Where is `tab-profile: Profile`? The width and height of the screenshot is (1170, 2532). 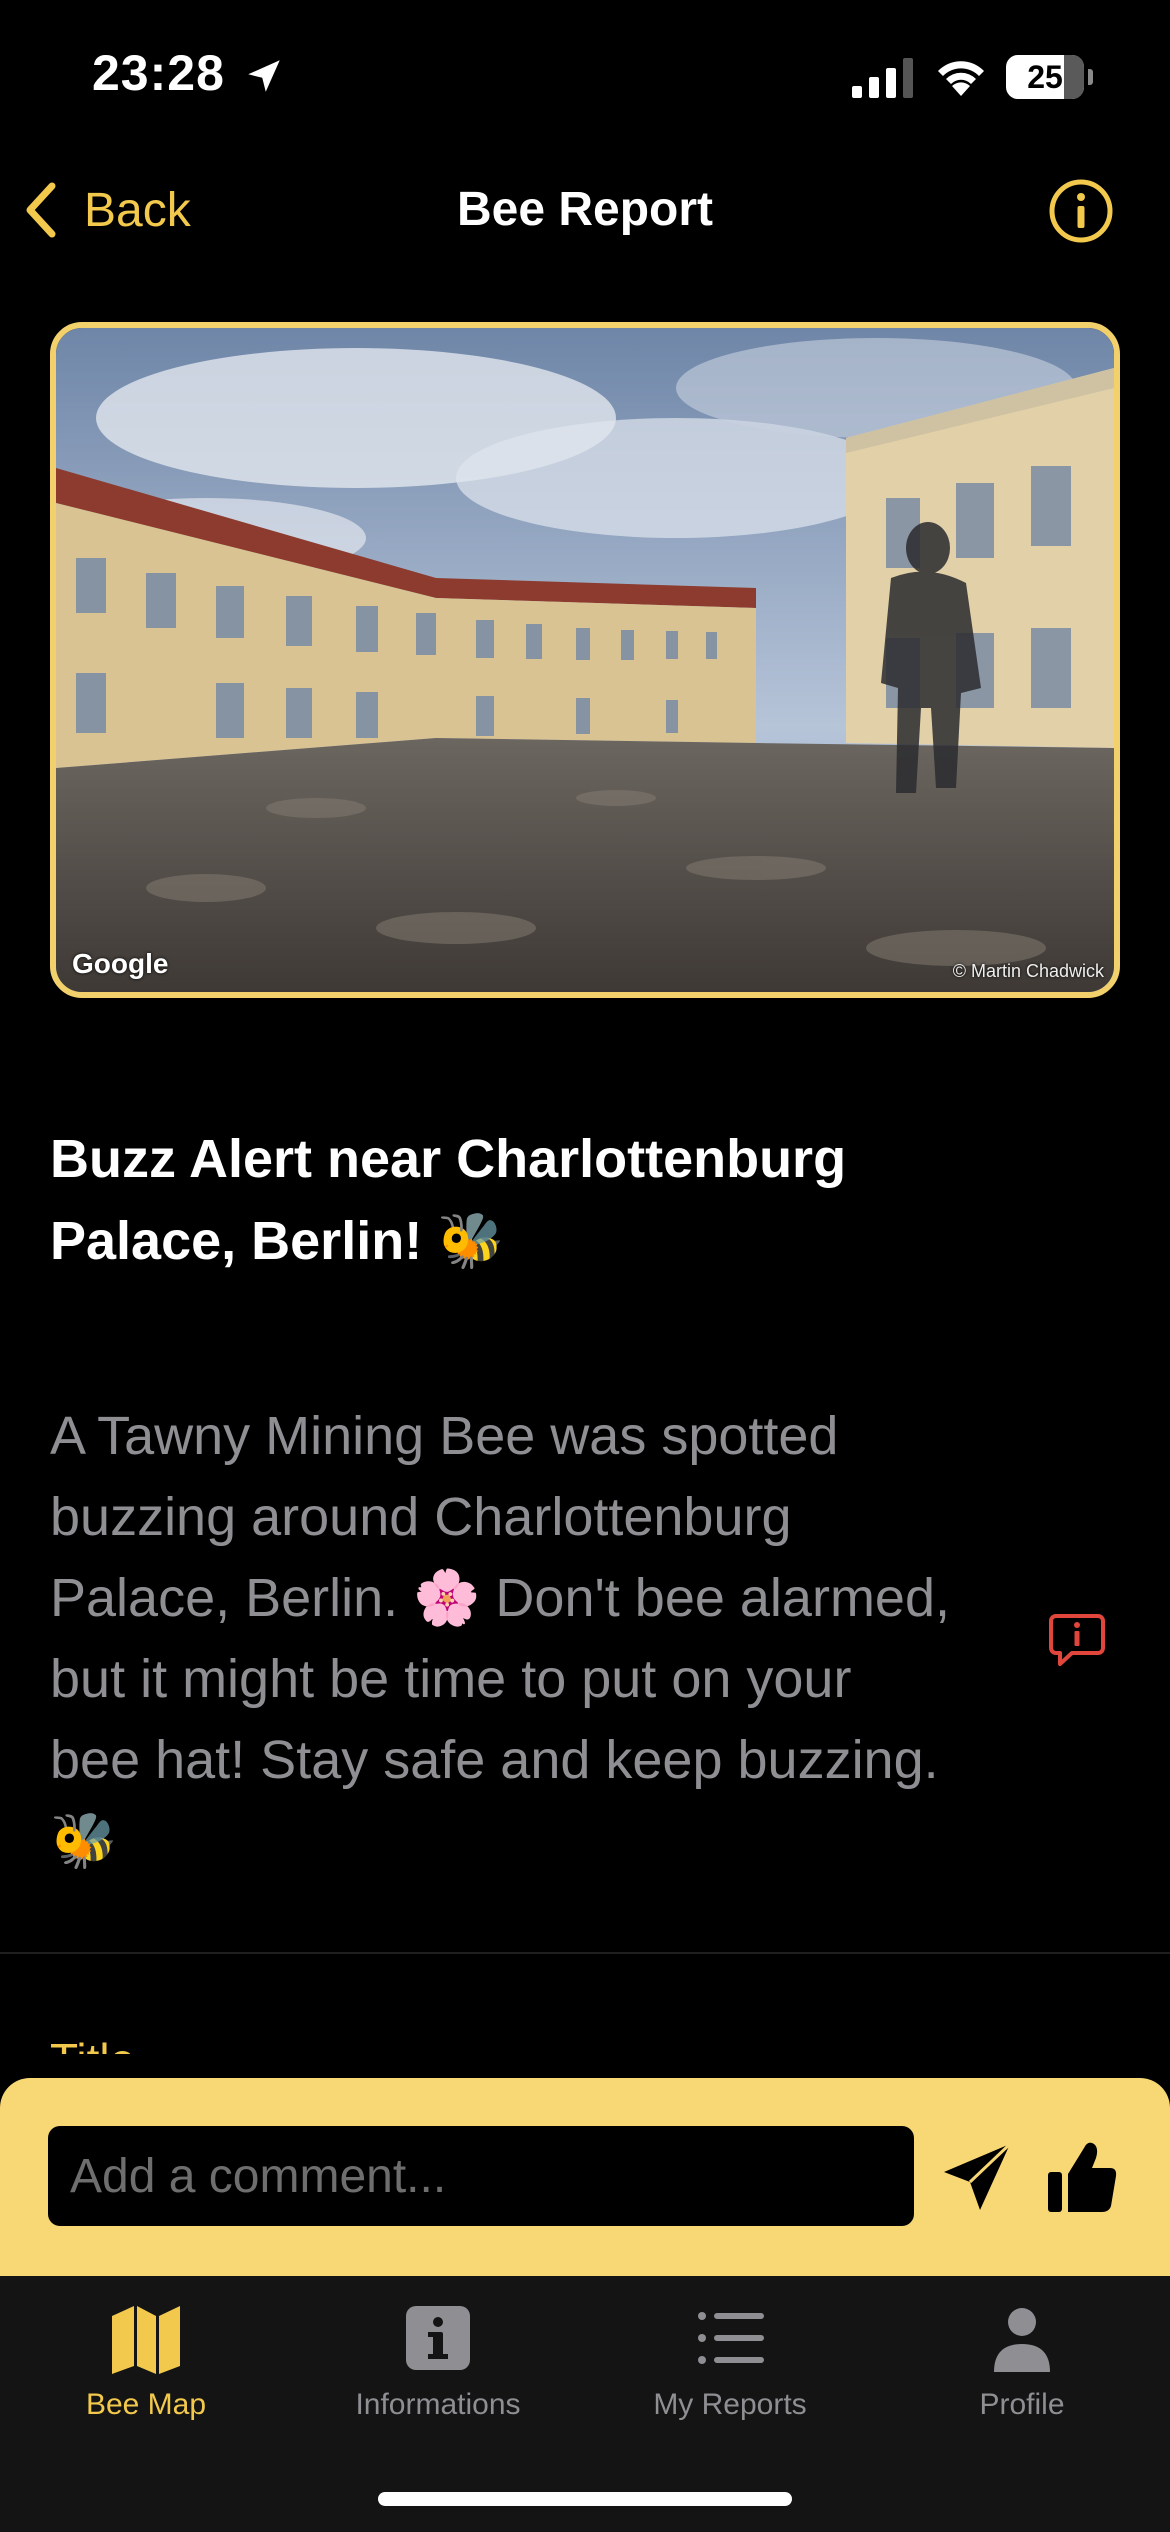
tab-profile: Profile is located at coordinates (1022, 2375).